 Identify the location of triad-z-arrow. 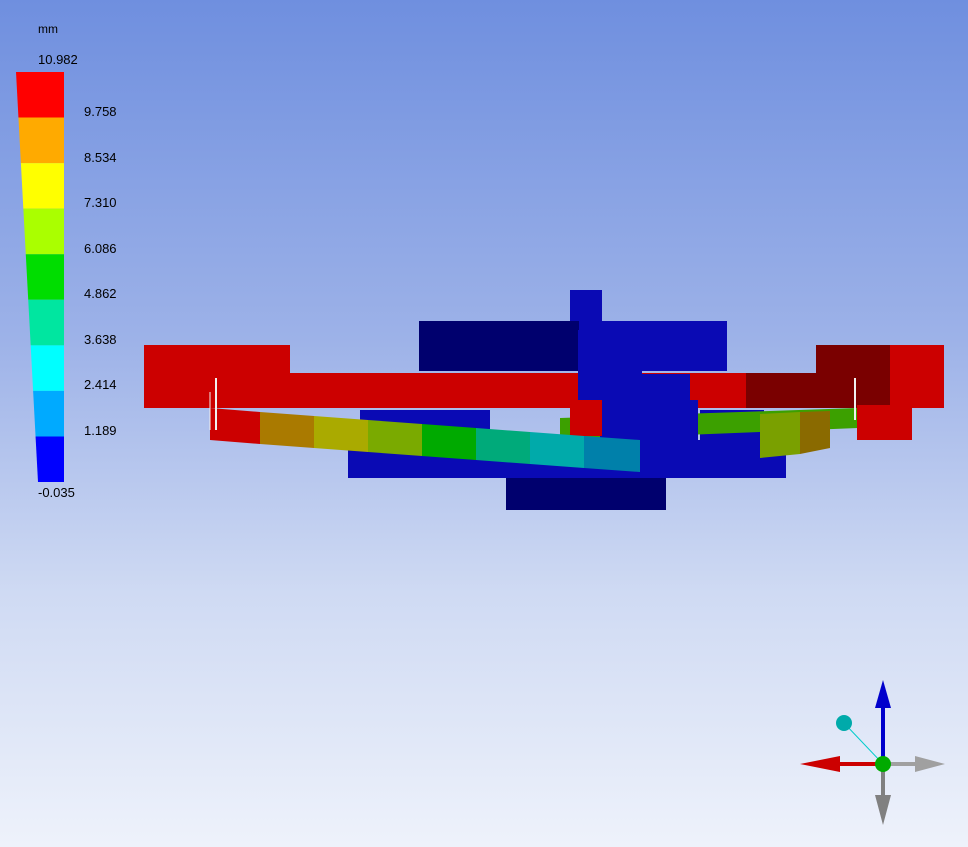
(883, 810).